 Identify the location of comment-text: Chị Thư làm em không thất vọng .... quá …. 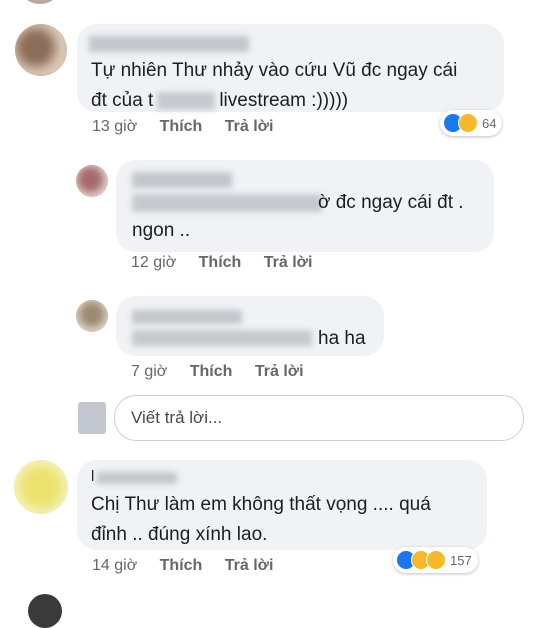
(286, 520).